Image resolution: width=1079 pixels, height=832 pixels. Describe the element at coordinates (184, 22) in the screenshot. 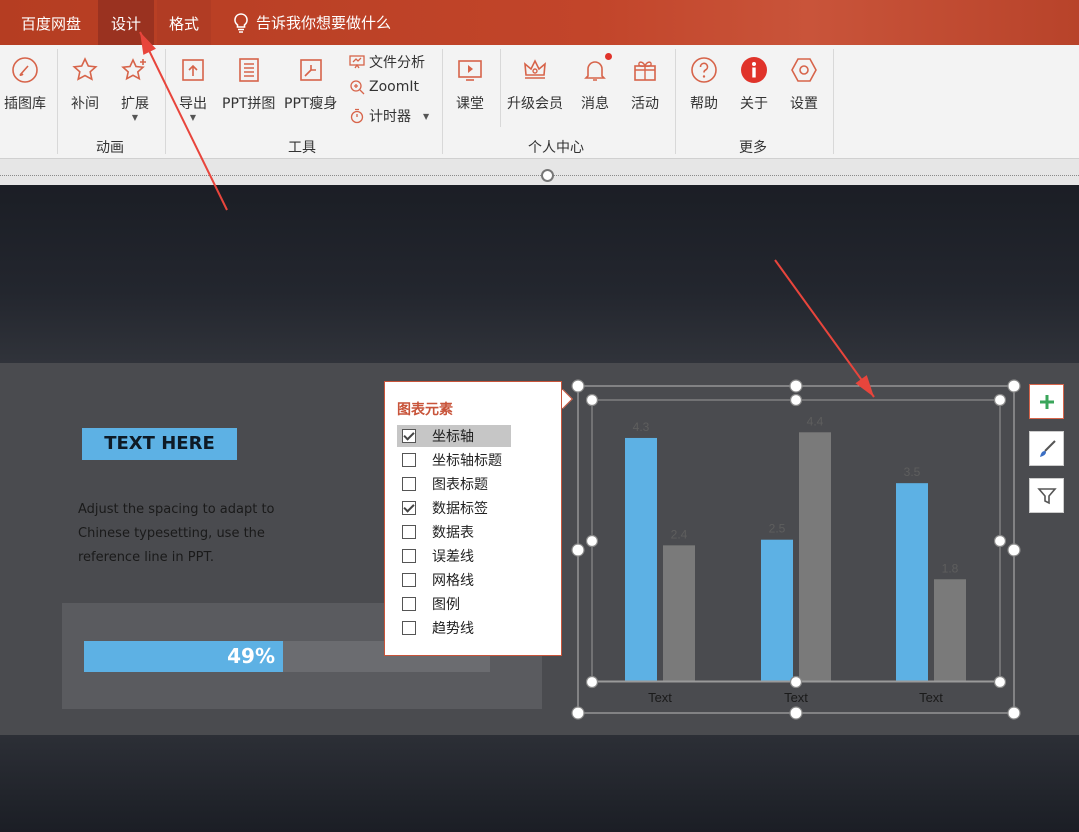

I see `tab-format: 格式` at that location.